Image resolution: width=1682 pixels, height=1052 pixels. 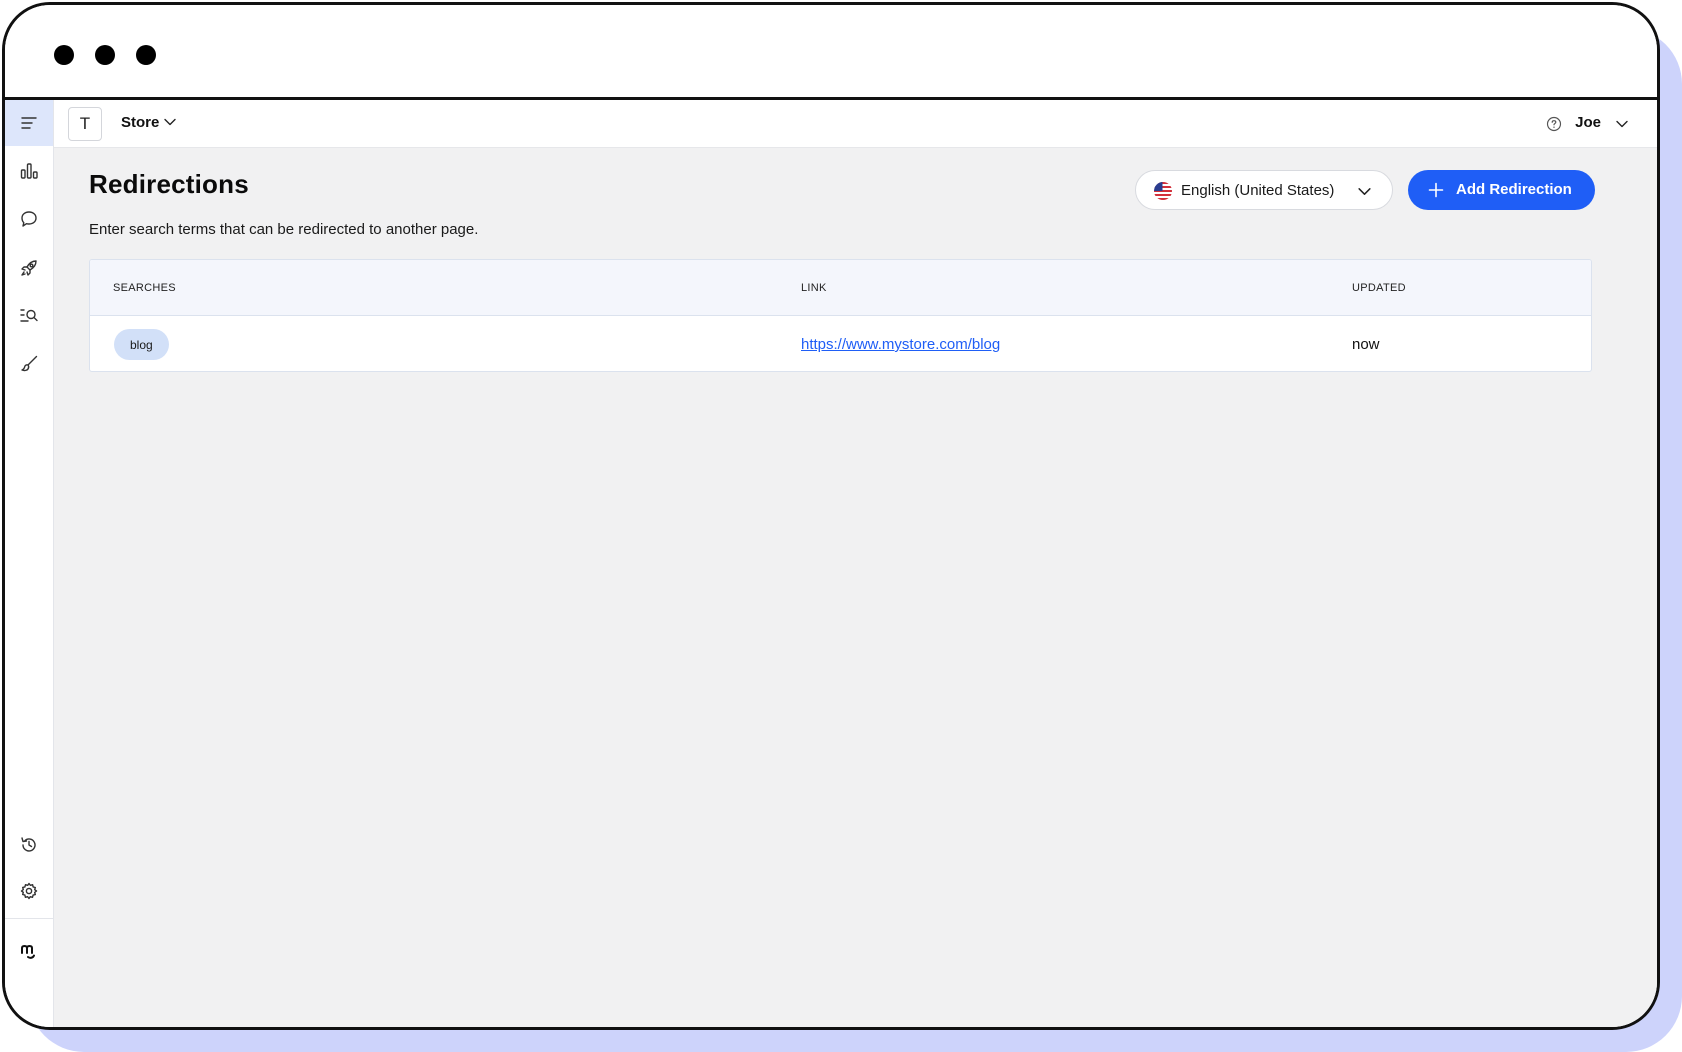 I want to click on updated-time: now, so click(x=1366, y=344).